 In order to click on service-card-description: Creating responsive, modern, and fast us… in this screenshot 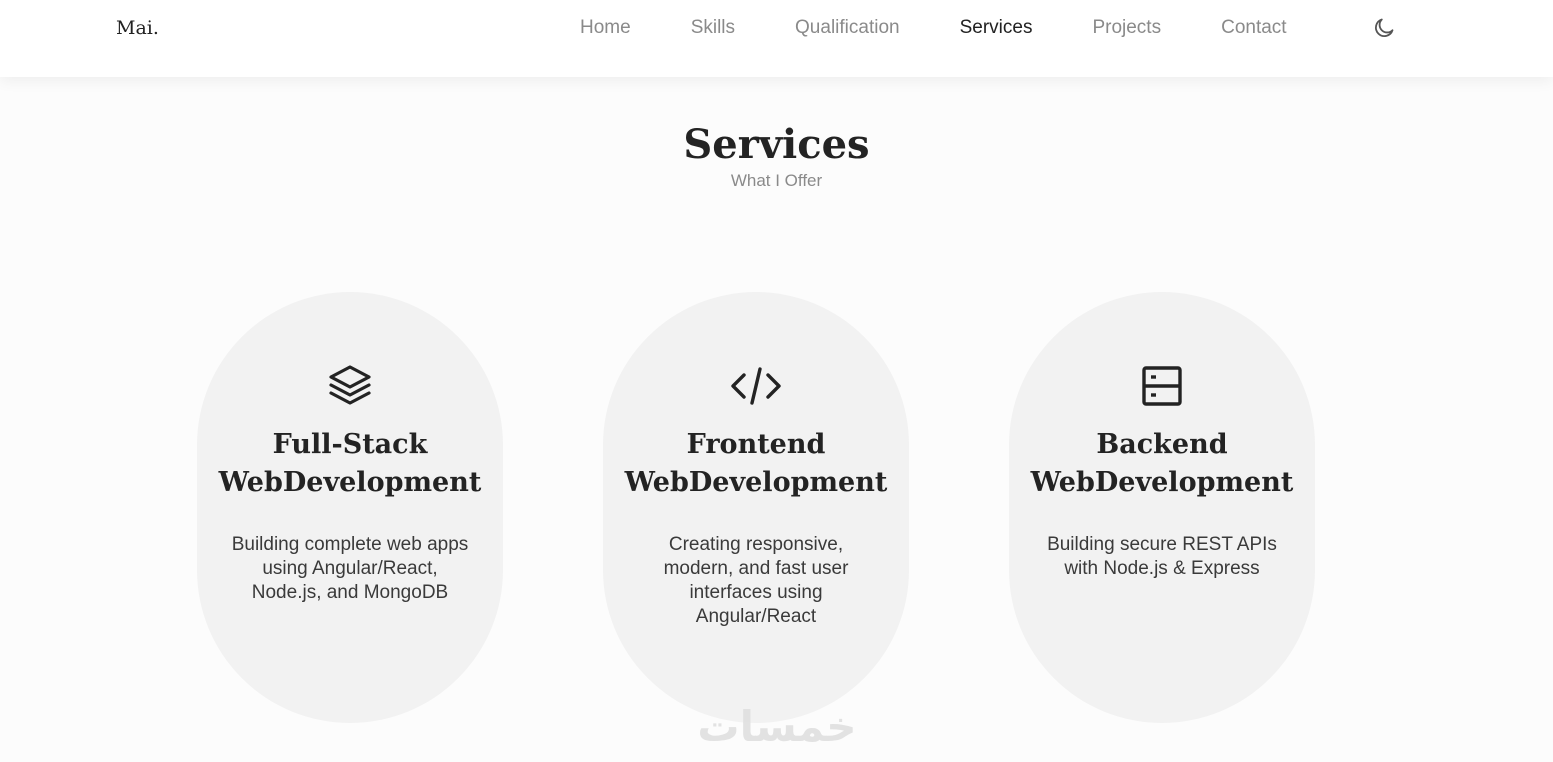, I will do `click(756, 580)`.